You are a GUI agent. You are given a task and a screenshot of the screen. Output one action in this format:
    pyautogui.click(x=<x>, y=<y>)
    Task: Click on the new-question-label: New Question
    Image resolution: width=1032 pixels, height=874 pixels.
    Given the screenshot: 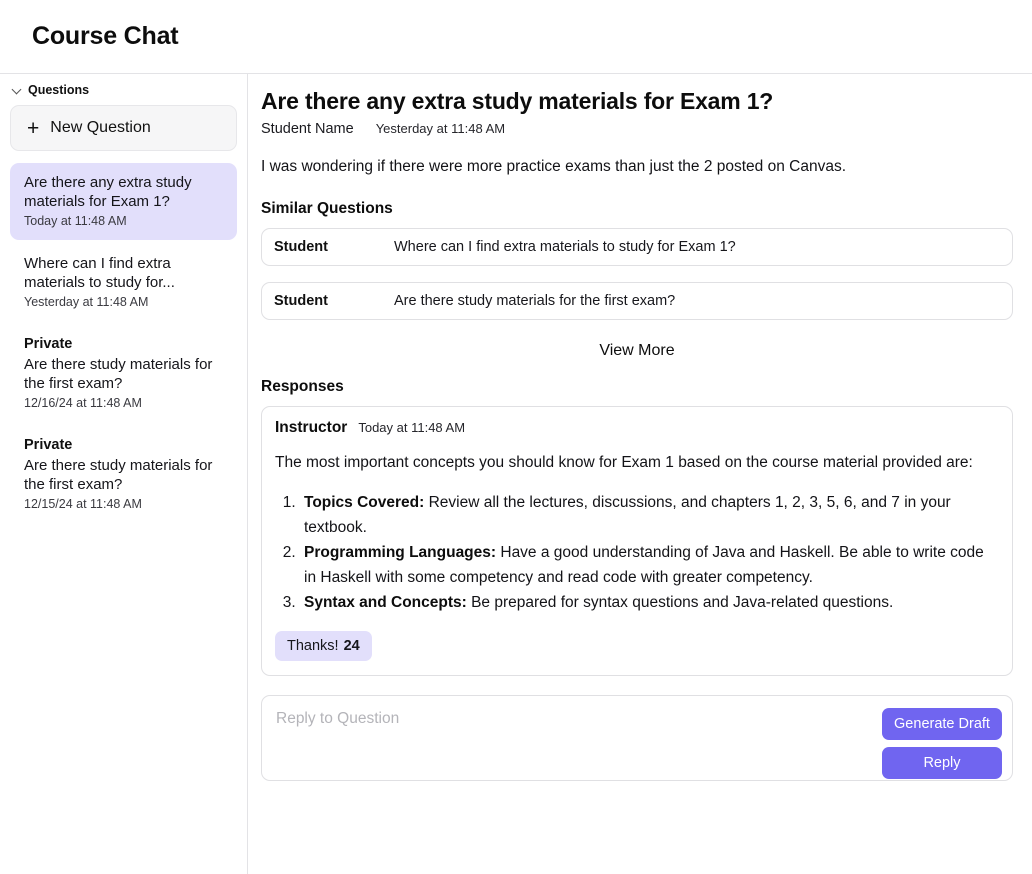 What is the action you would take?
    pyautogui.click(x=100, y=127)
    